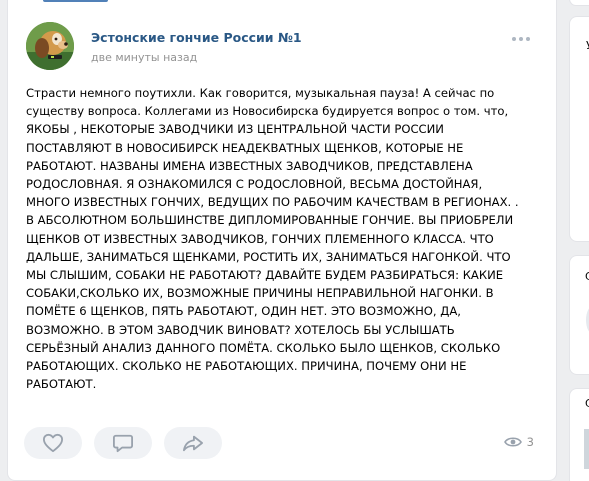 The height and width of the screenshot is (481, 589). What do you see at coordinates (579, 315) in the screenshot?
I see `sidebar-card-2: С` at bounding box center [579, 315].